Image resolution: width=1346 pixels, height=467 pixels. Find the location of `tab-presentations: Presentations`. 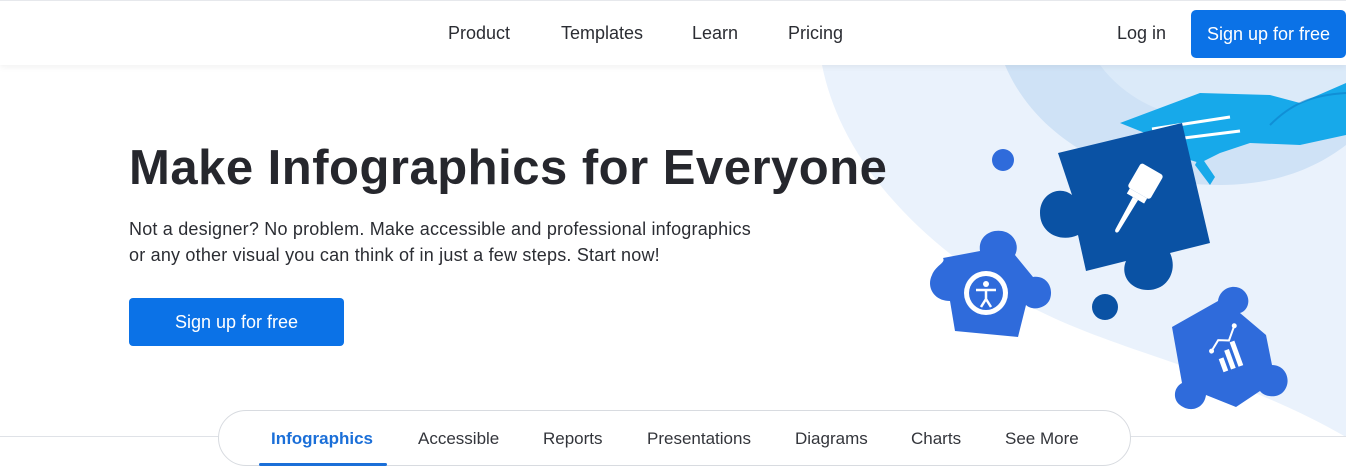

tab-presentations: Presentations is located at coordinates (699, 439).